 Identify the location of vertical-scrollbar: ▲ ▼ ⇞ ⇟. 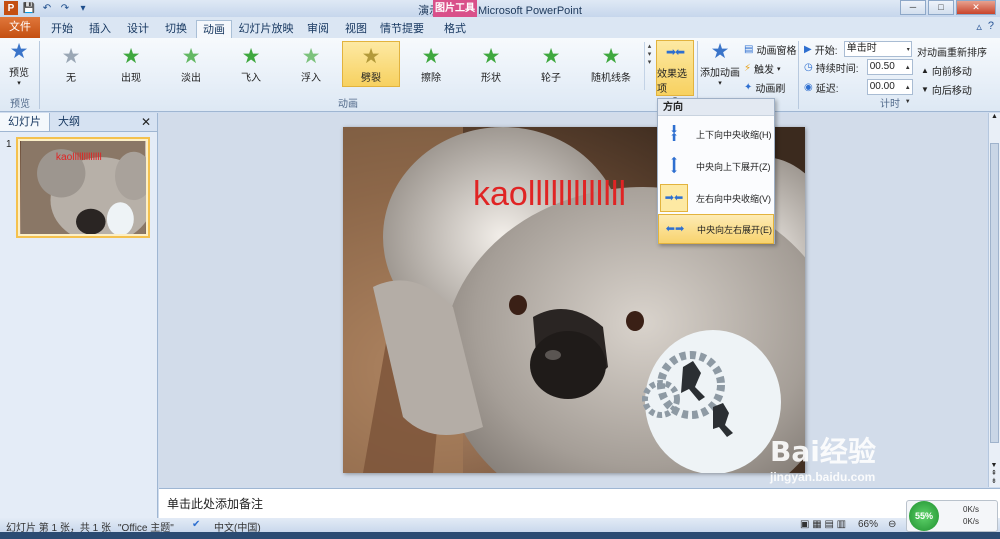
(994, 300).